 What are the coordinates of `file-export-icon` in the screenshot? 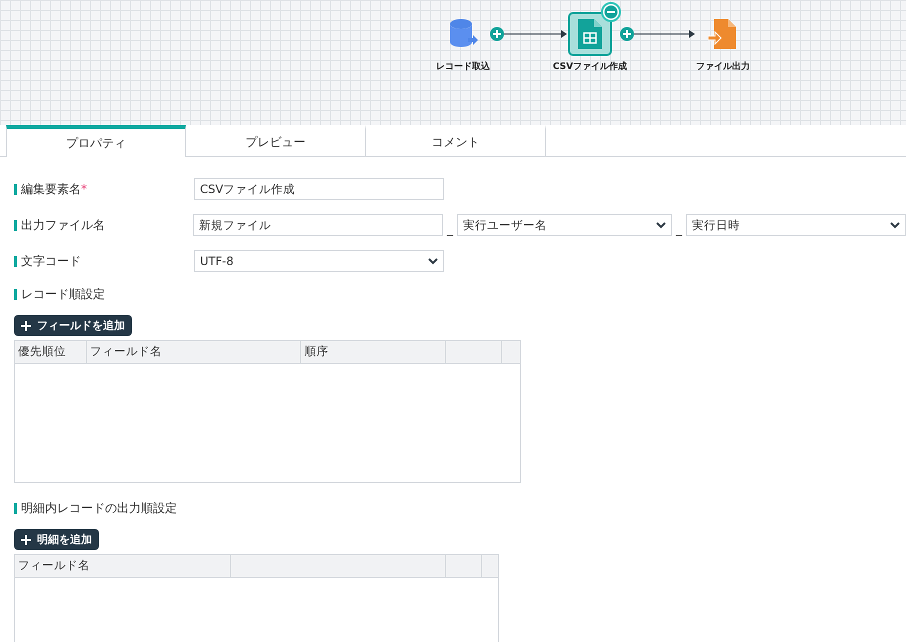 It's located at (723, 34).